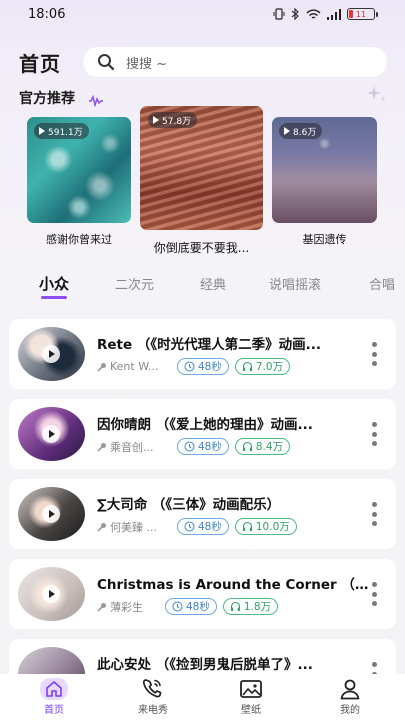 The image size is (405, 720). I want to click on song-list-item: Rete （《时光代理人第二季》动画... Kent W... 48秒 7.0万, so click(202, 354).